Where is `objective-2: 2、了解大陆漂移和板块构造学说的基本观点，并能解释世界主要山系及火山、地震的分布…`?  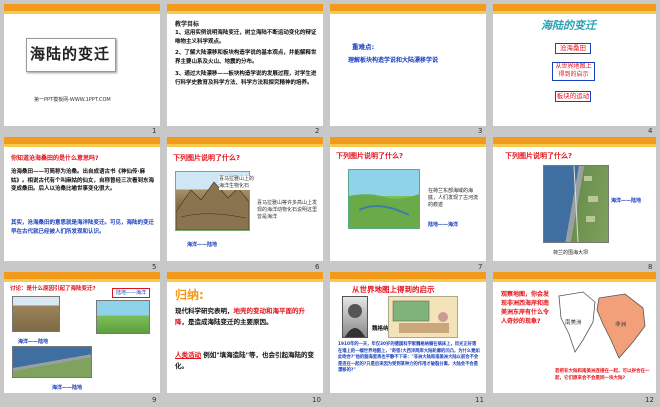 objective-2: 2、了解大陆漂移和板块构造学说的基本观点，并能解释世界主要山系及火山、地震的分布… is located at coordinates (246, 57).